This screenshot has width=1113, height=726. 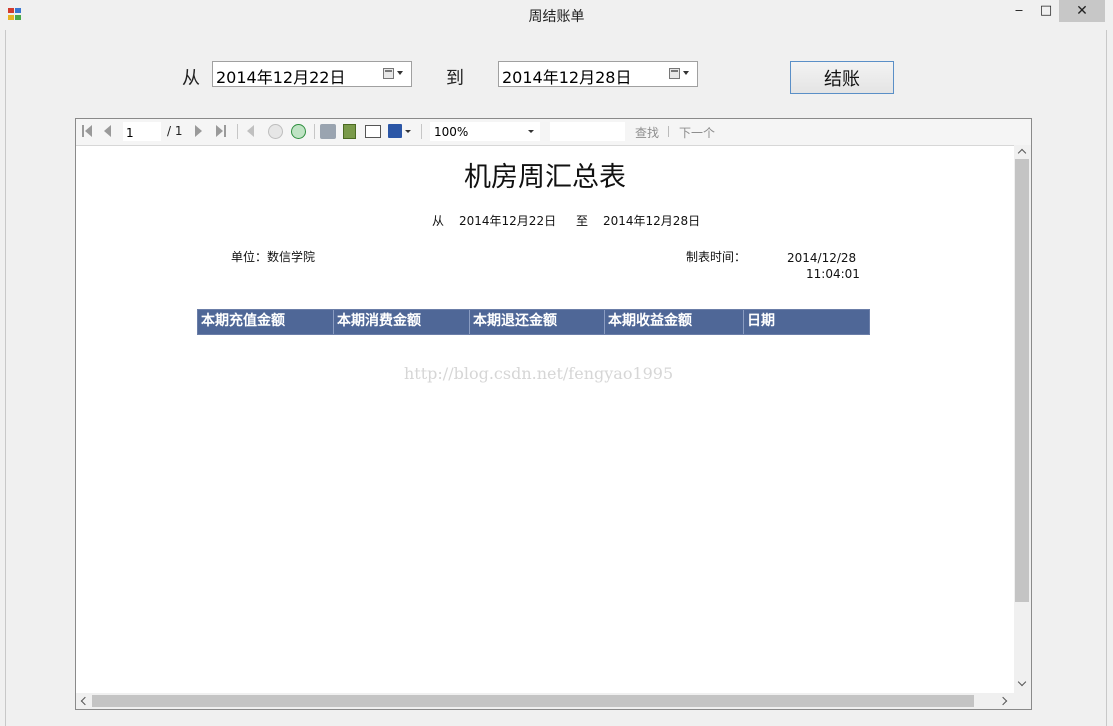 What do you see at coordinates (533, 701) in the screenshot?
I see `horizontal-scroll-thumb` at bounding box center [533, 701].